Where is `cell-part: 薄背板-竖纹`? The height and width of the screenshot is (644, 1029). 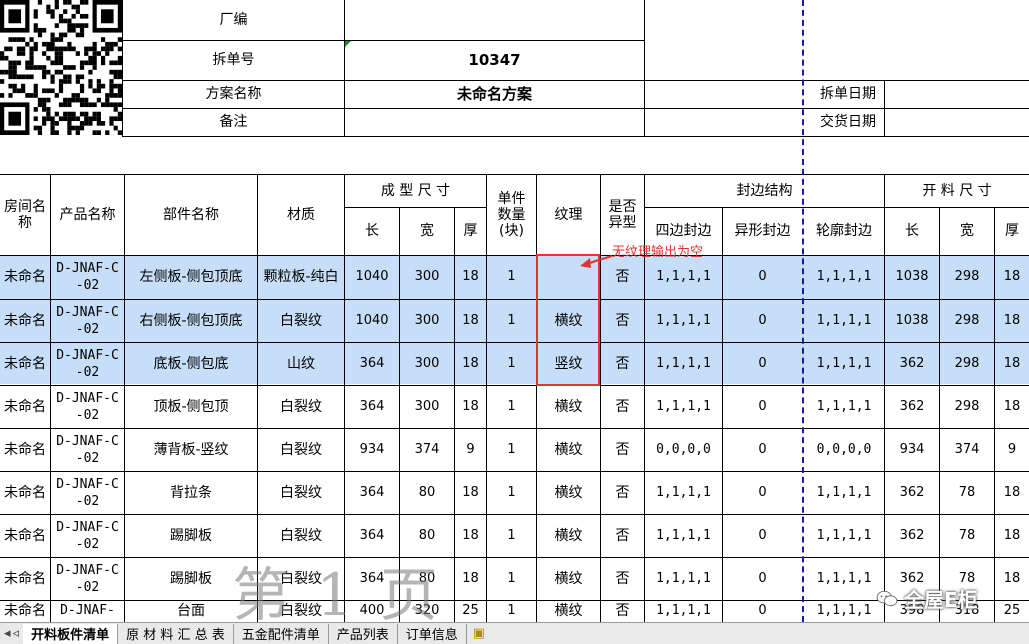
cell-part: 薄背板-竖纹 is located at coordinates (191, 450).